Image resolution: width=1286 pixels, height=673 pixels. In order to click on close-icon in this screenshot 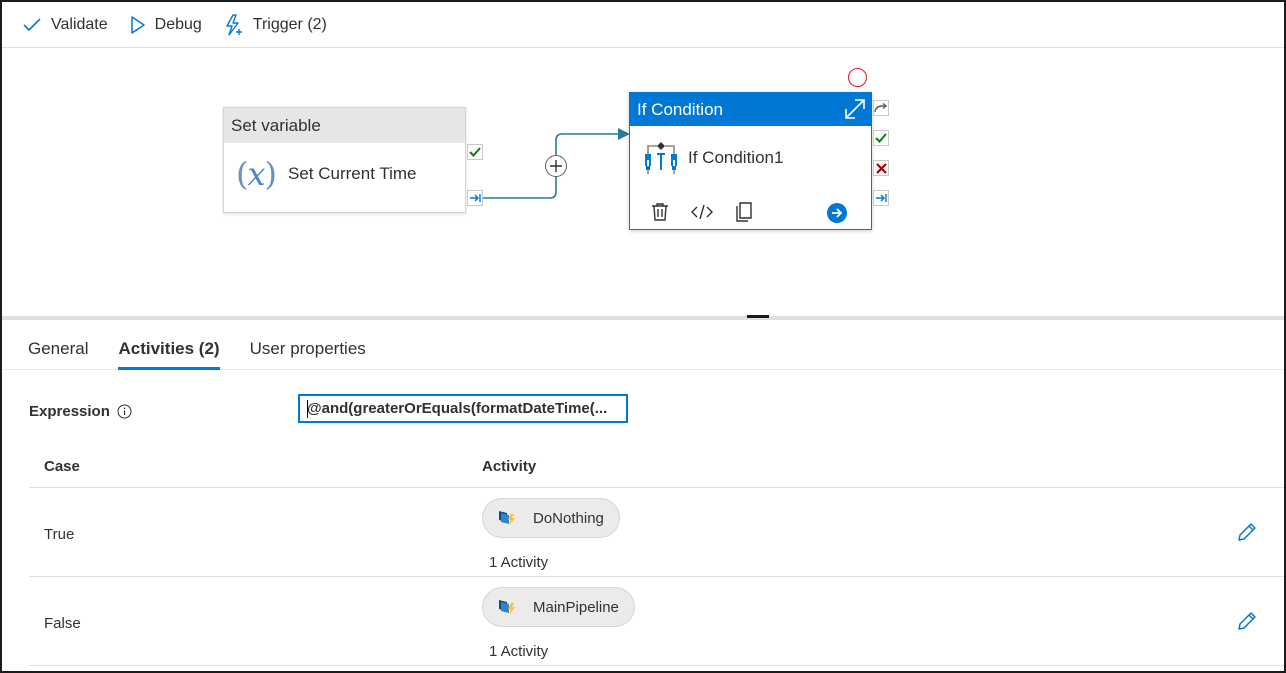, I will do `click(881, 168)`.